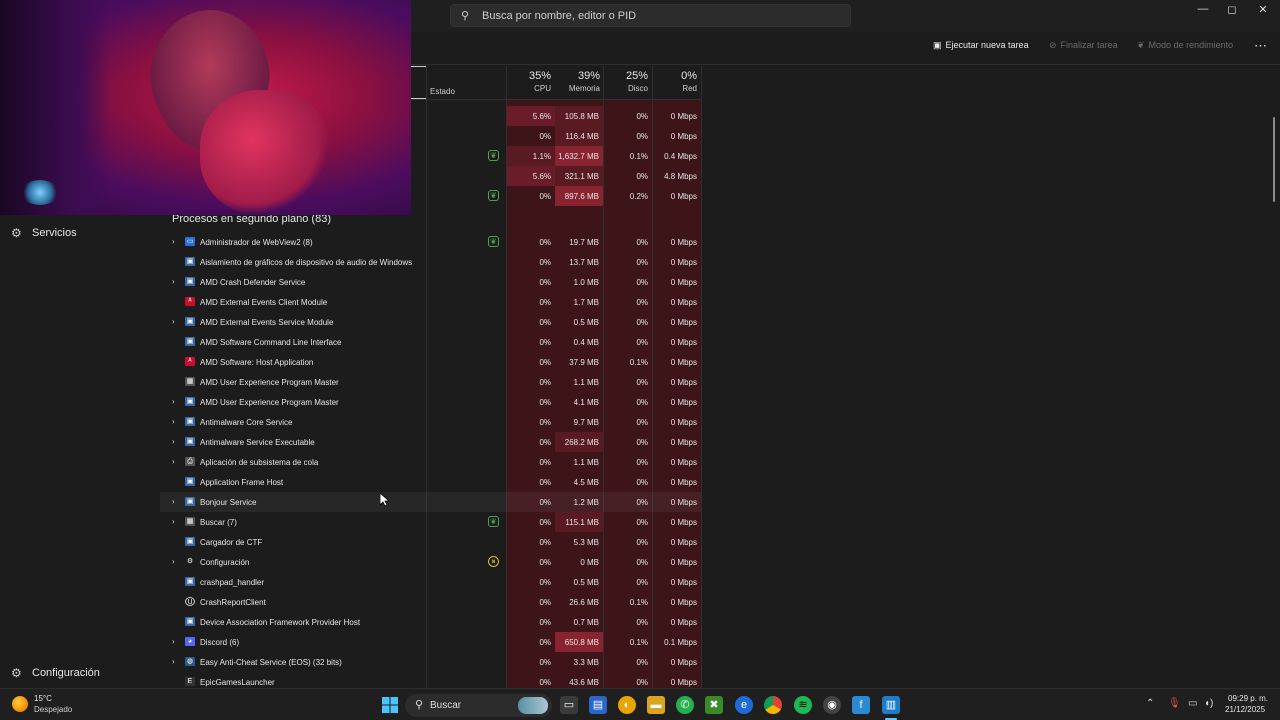 Image resolution: width=1280 pixels, height=720 pixels. Describe the element at coordinates (1203, 10) in the screenshot. I see `minimize-button: —` at that location.